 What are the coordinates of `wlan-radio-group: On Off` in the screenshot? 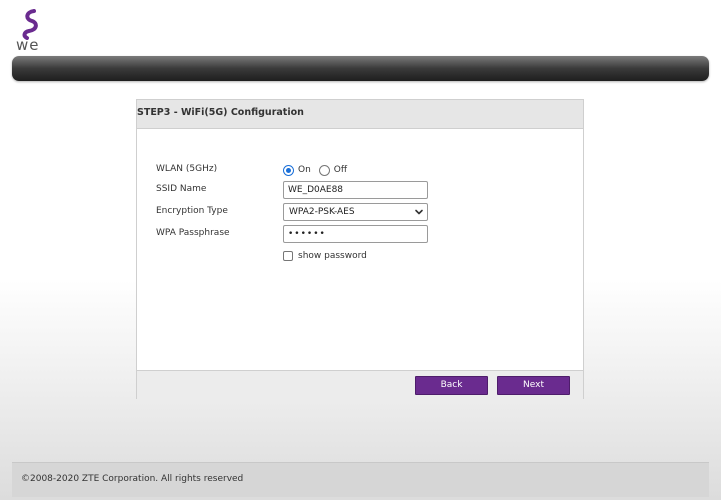 It's located at (319, 170).